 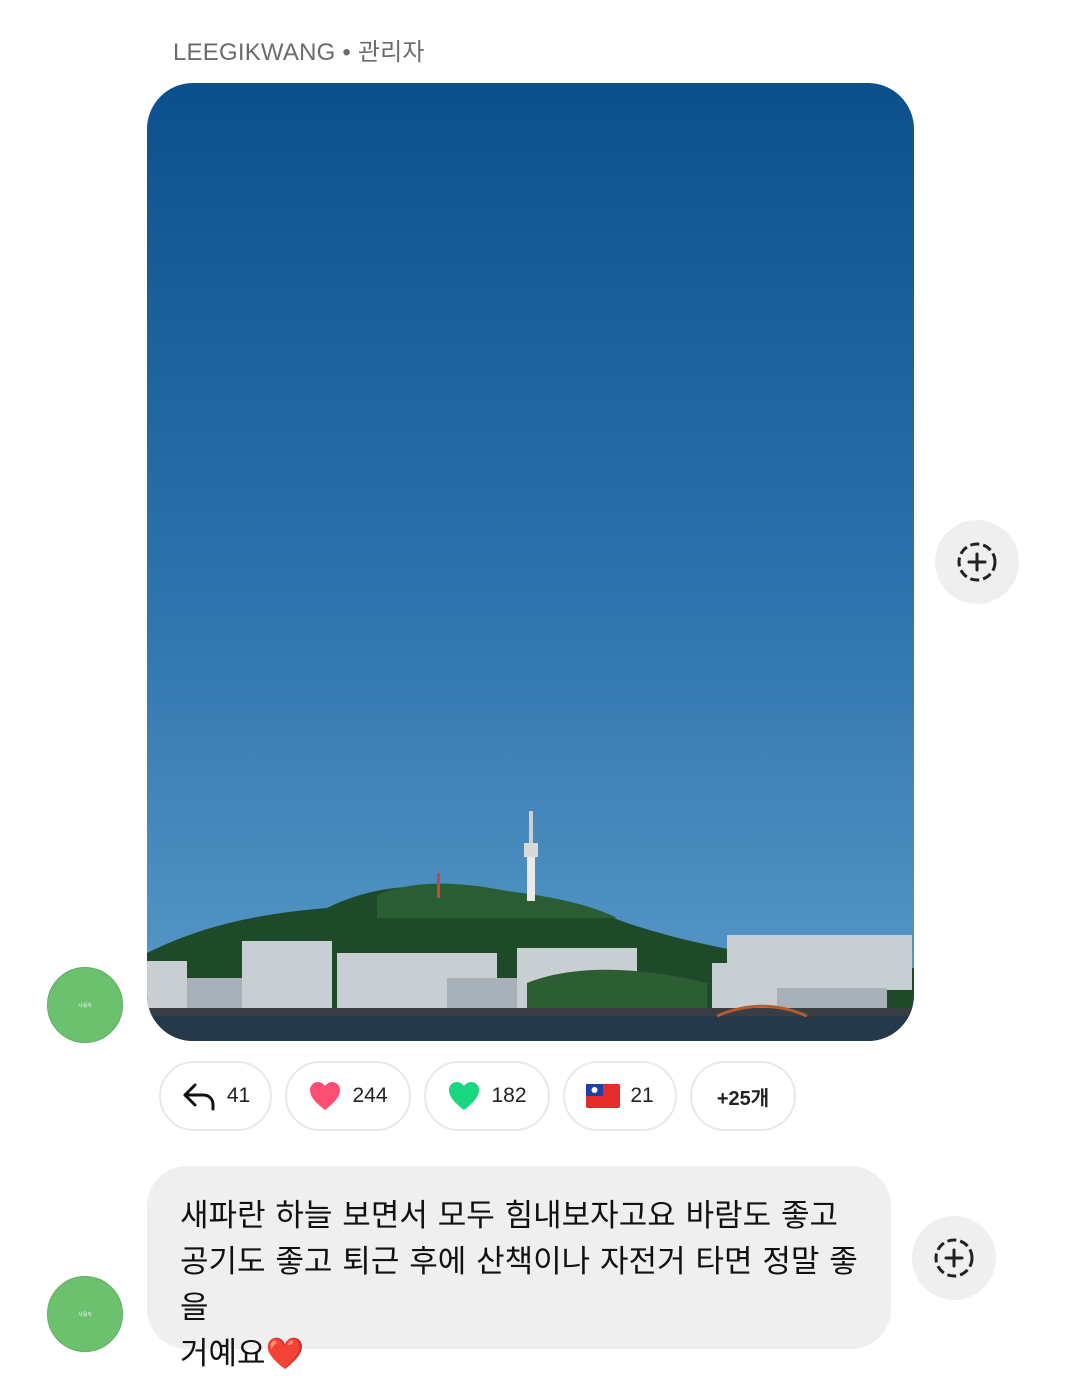 I want to click on reply-arrow-icon, so click(x=199, y=1097).